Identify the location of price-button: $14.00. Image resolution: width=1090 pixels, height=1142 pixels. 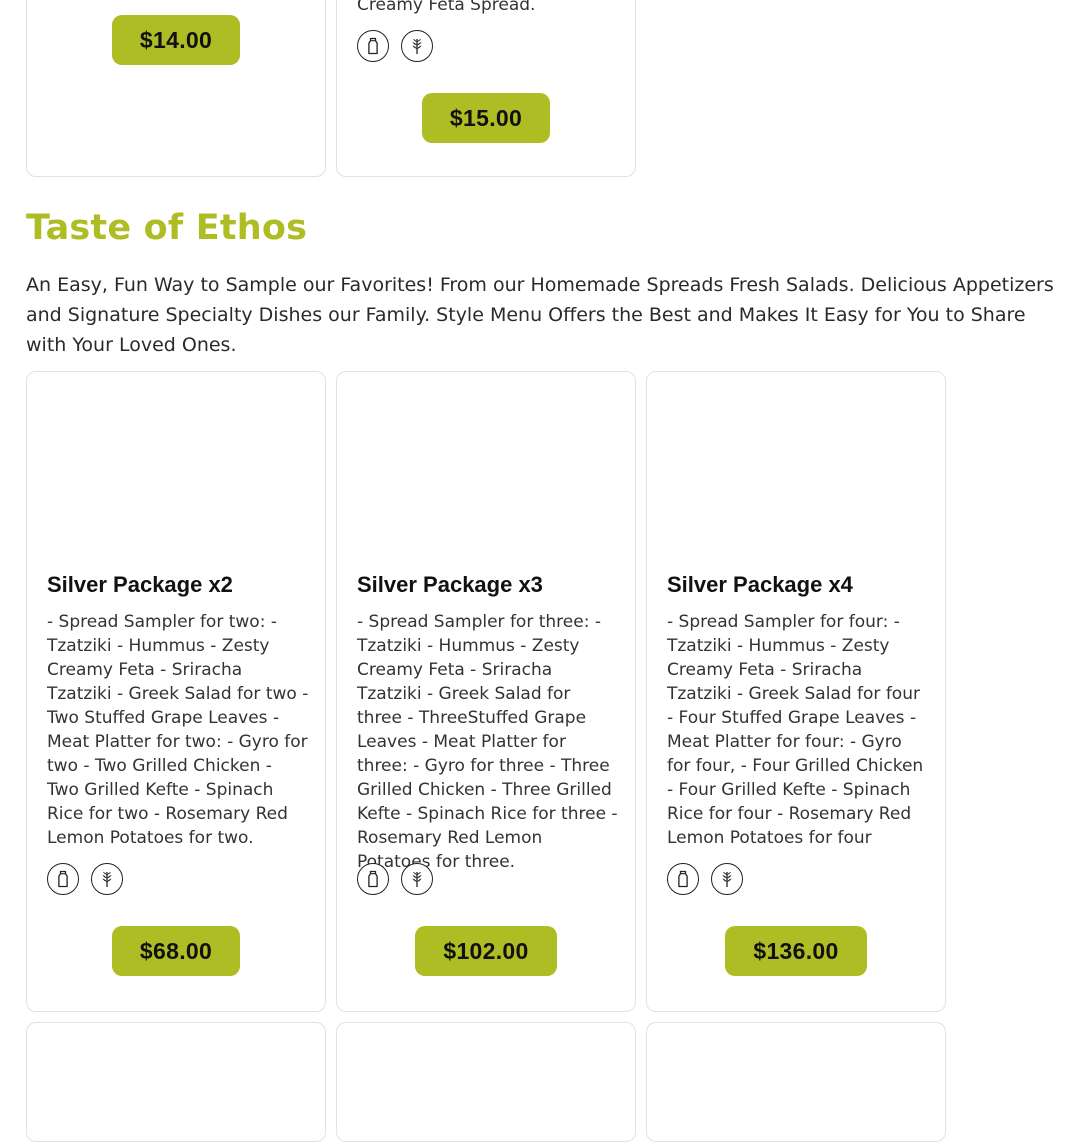
(176, 40).